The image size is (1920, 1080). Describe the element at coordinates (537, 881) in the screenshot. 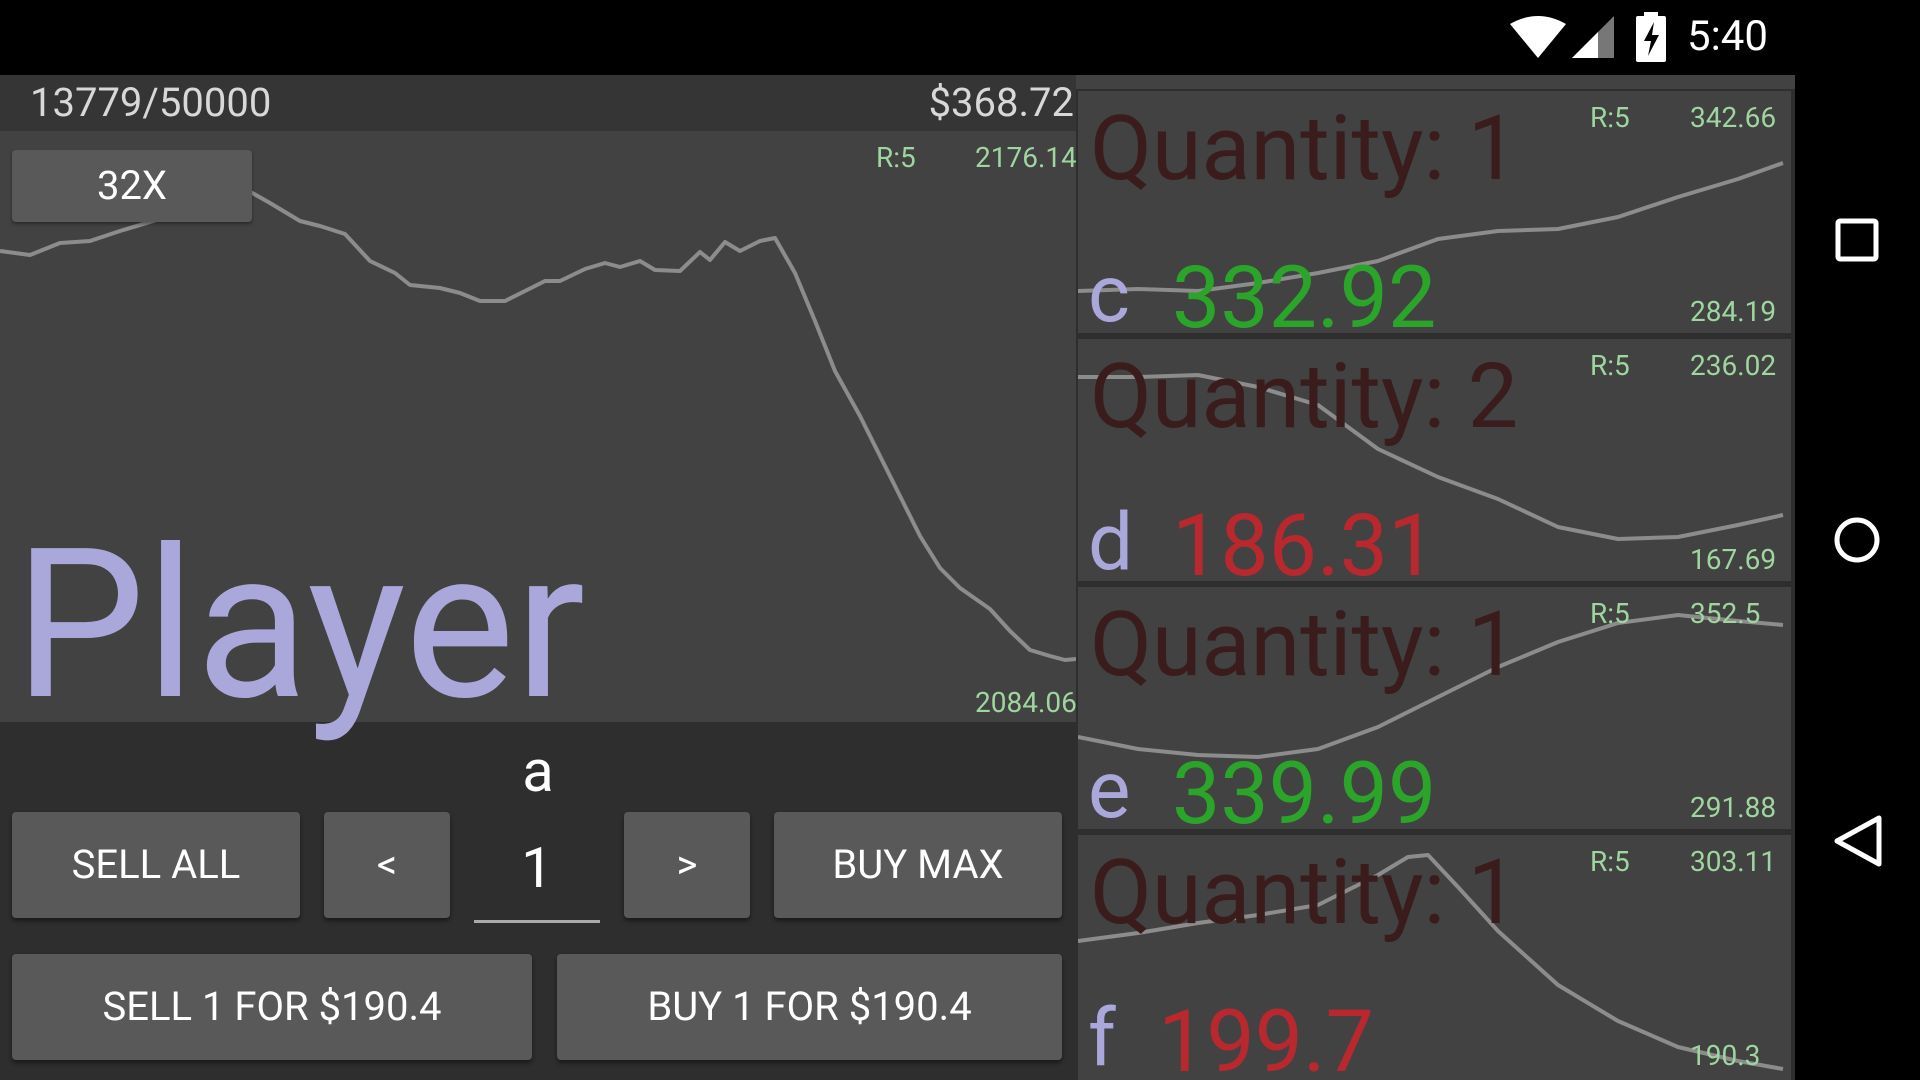

I see `quantity-input: 1` at that location.